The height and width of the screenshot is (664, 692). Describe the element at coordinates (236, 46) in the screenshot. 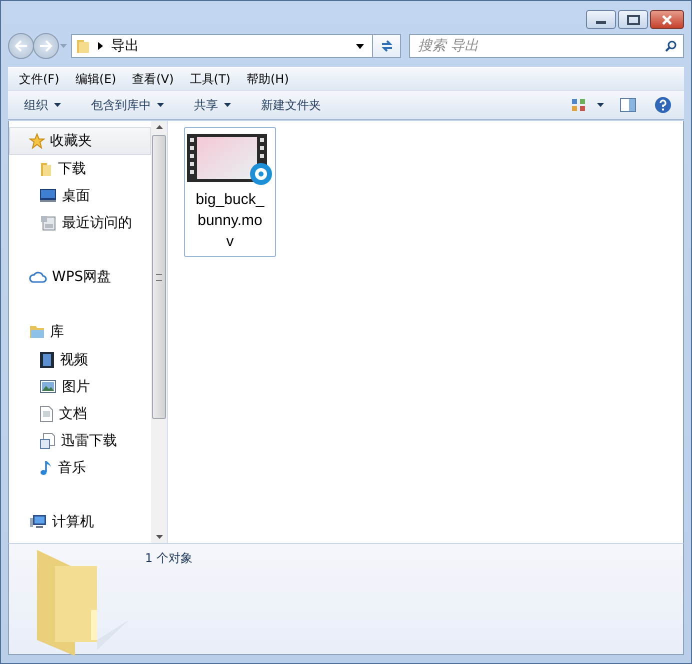

I see `address-bar: 导出` at that location.